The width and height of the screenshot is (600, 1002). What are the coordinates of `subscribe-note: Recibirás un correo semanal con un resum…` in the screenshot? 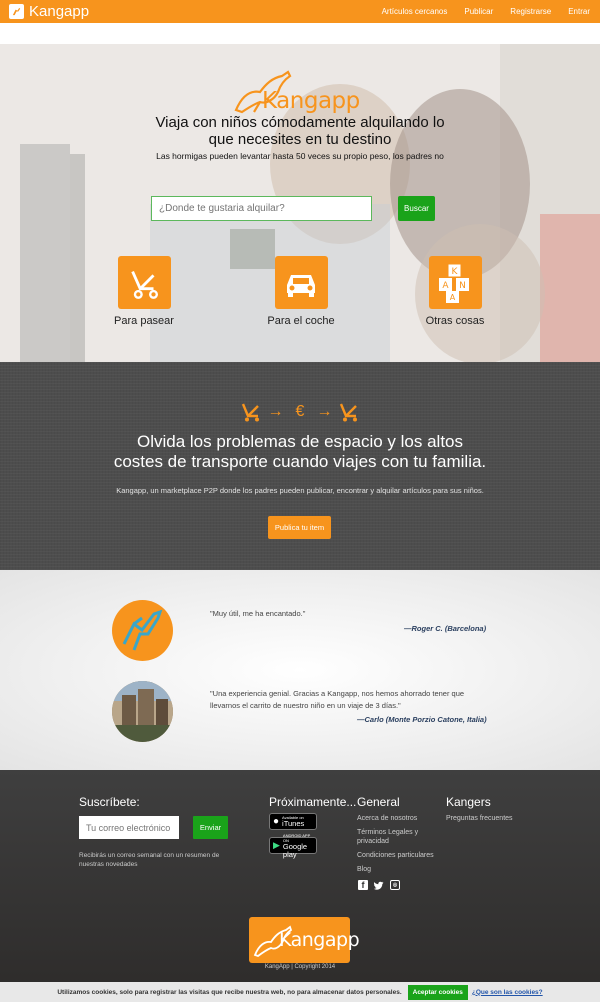 It's located at (149, 860).